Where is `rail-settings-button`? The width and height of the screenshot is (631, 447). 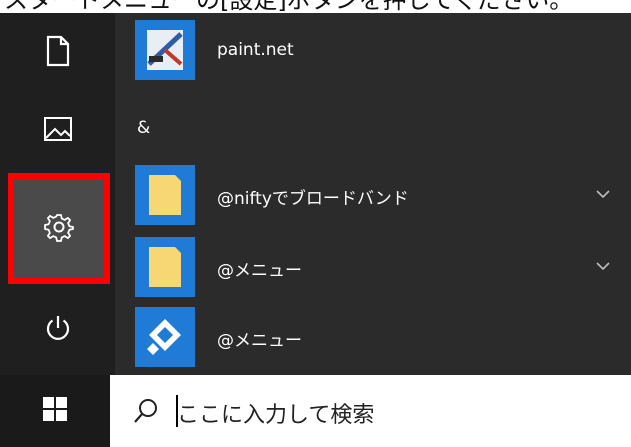 rail-settings-button is located at coordinates (59, 228).